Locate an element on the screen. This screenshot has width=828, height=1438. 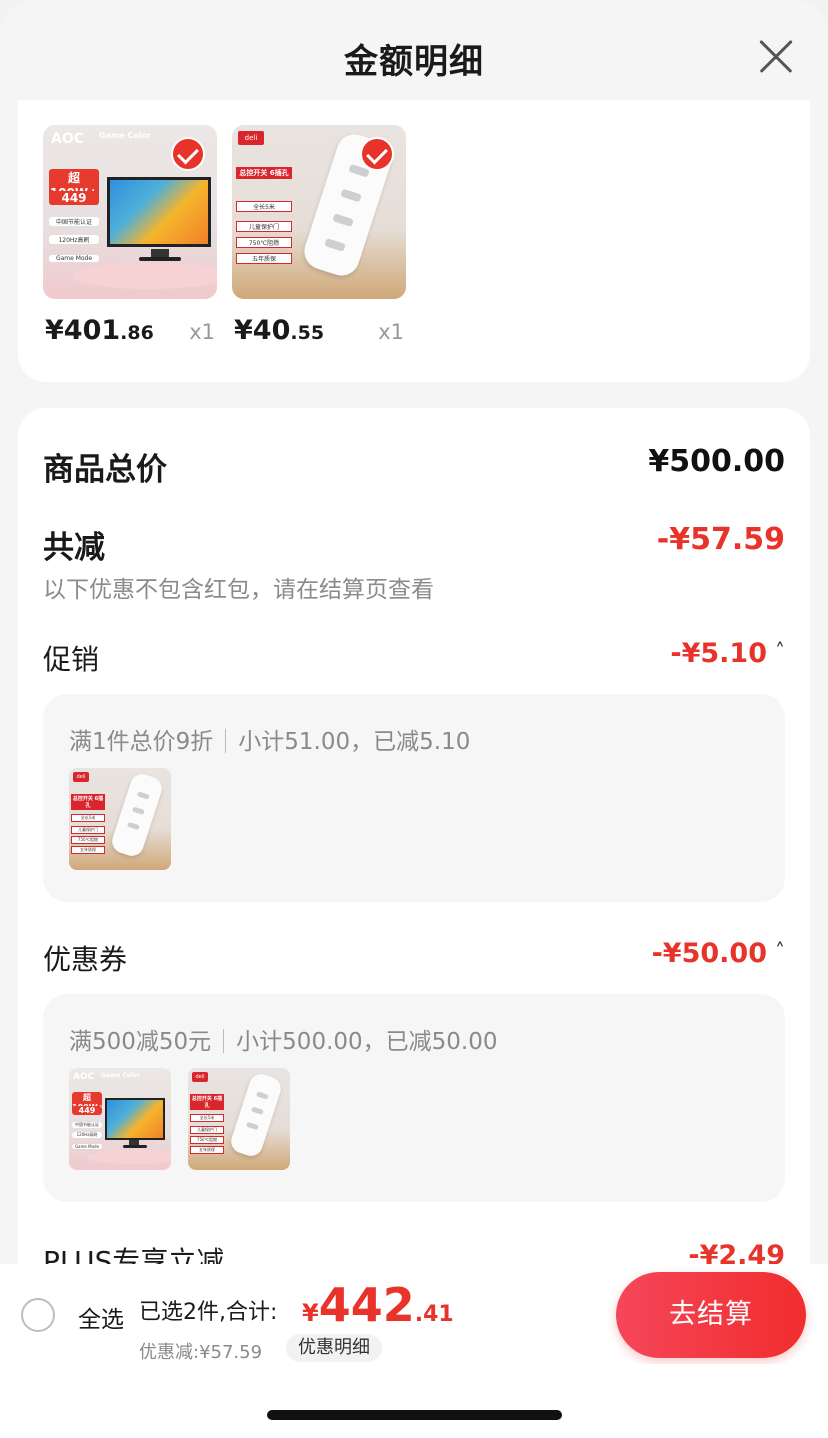
close-icon is located at coordinates (776, 56).